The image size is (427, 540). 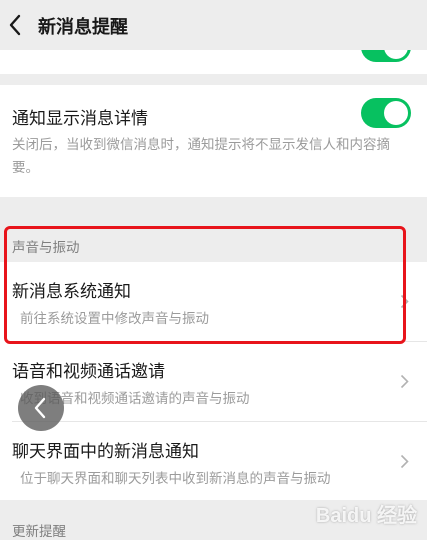 What do you see at coordinates (88, 372) in the screenshot?
I see `sound-item-title: 语音和视频通话邀请` at bounding box center [88, 372].